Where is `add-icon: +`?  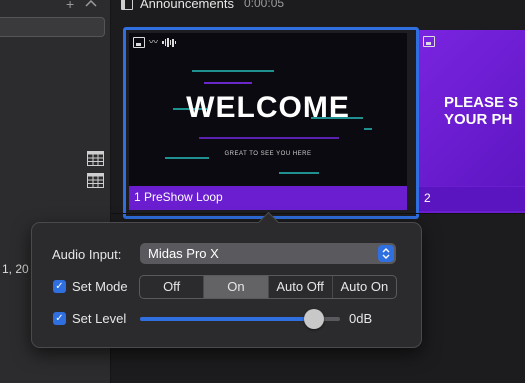
add-icon: + is located at coordinates (70, 6).